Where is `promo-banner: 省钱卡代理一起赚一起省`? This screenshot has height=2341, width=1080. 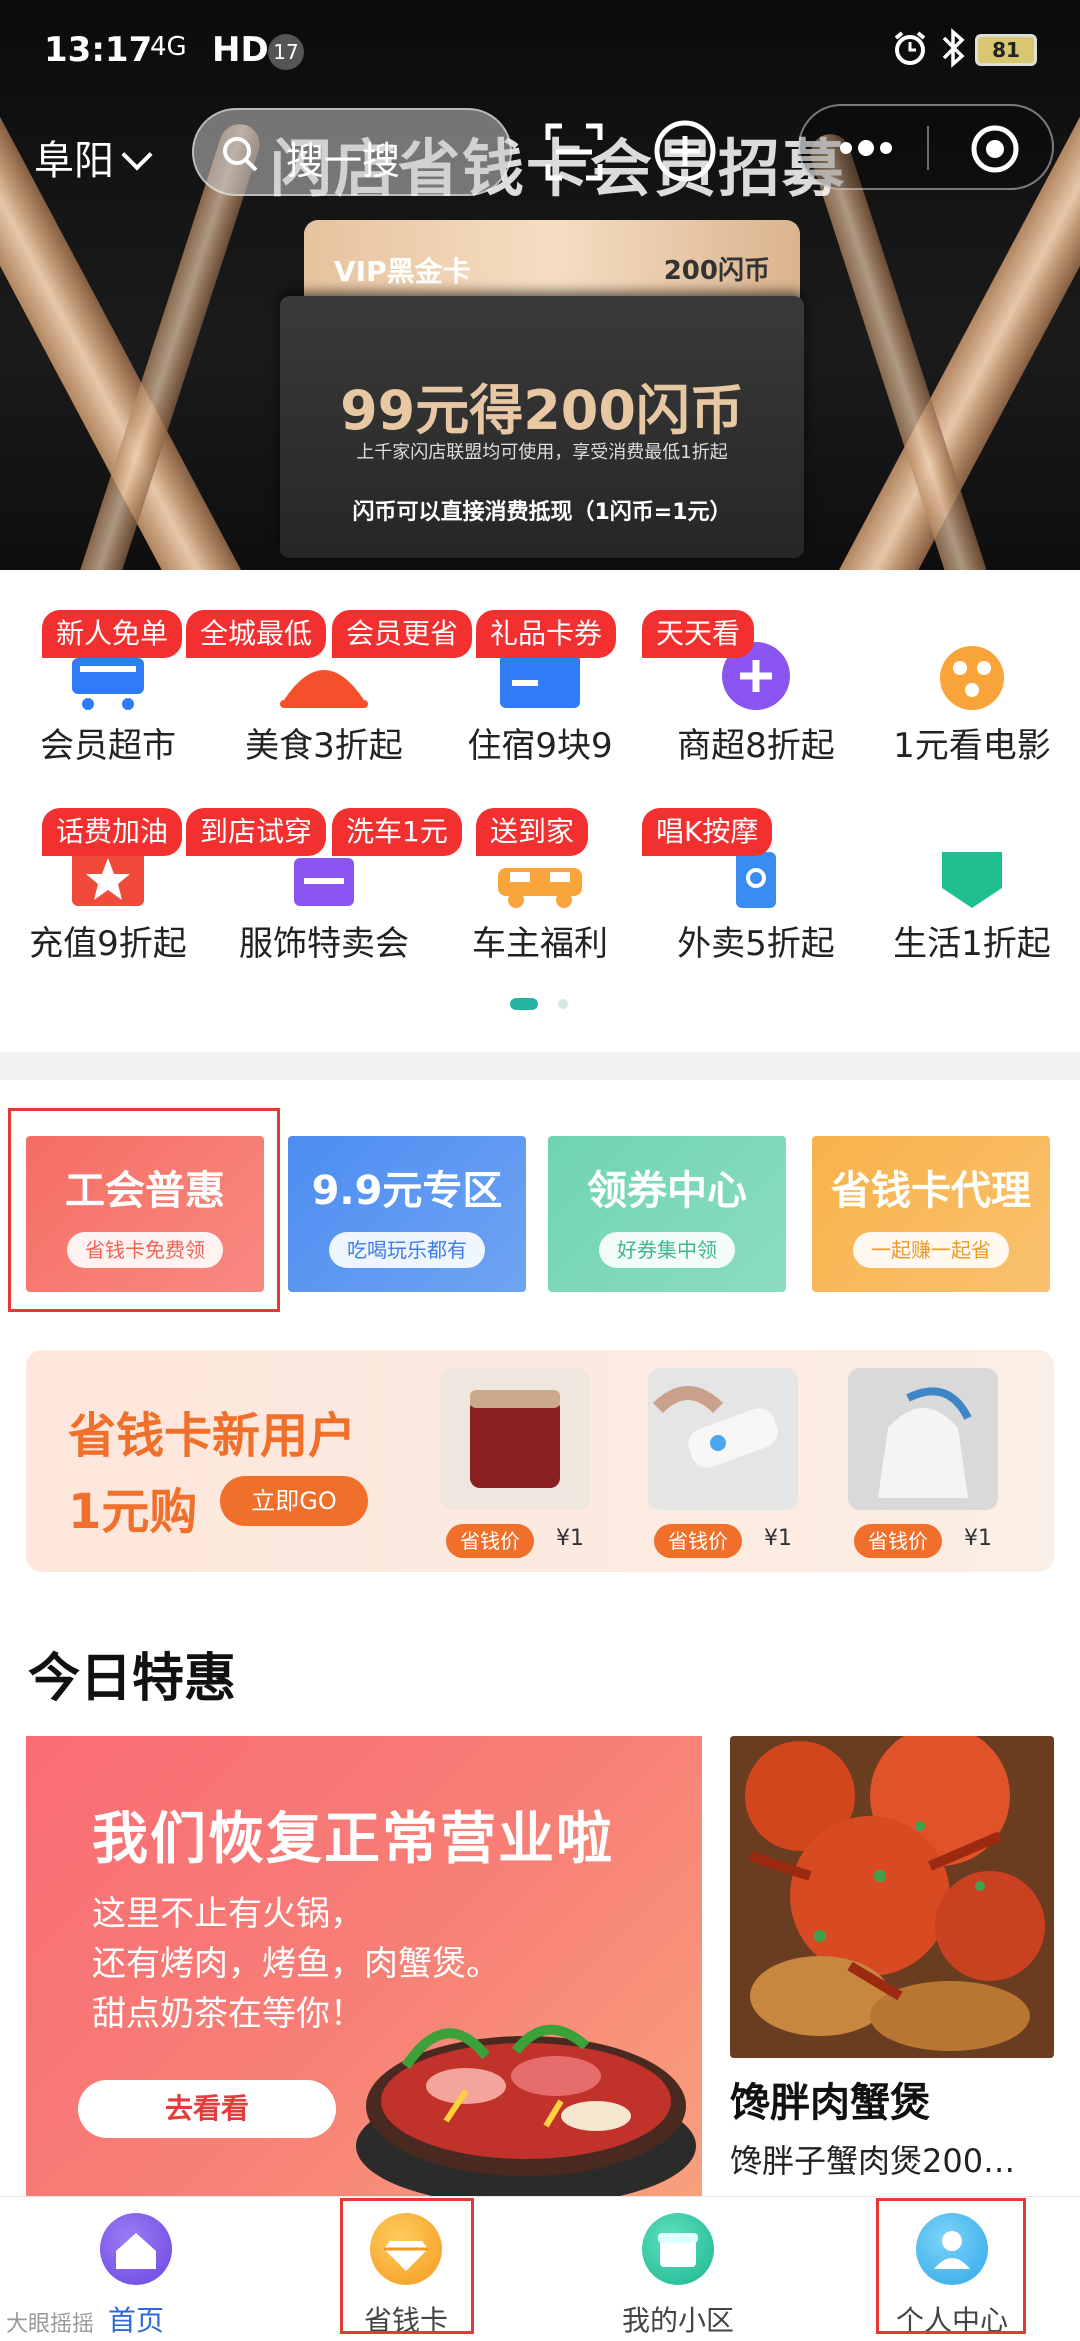
promo-banner: 省钱卡代理一起赚一起省 is located at coordinates (931, 1214).